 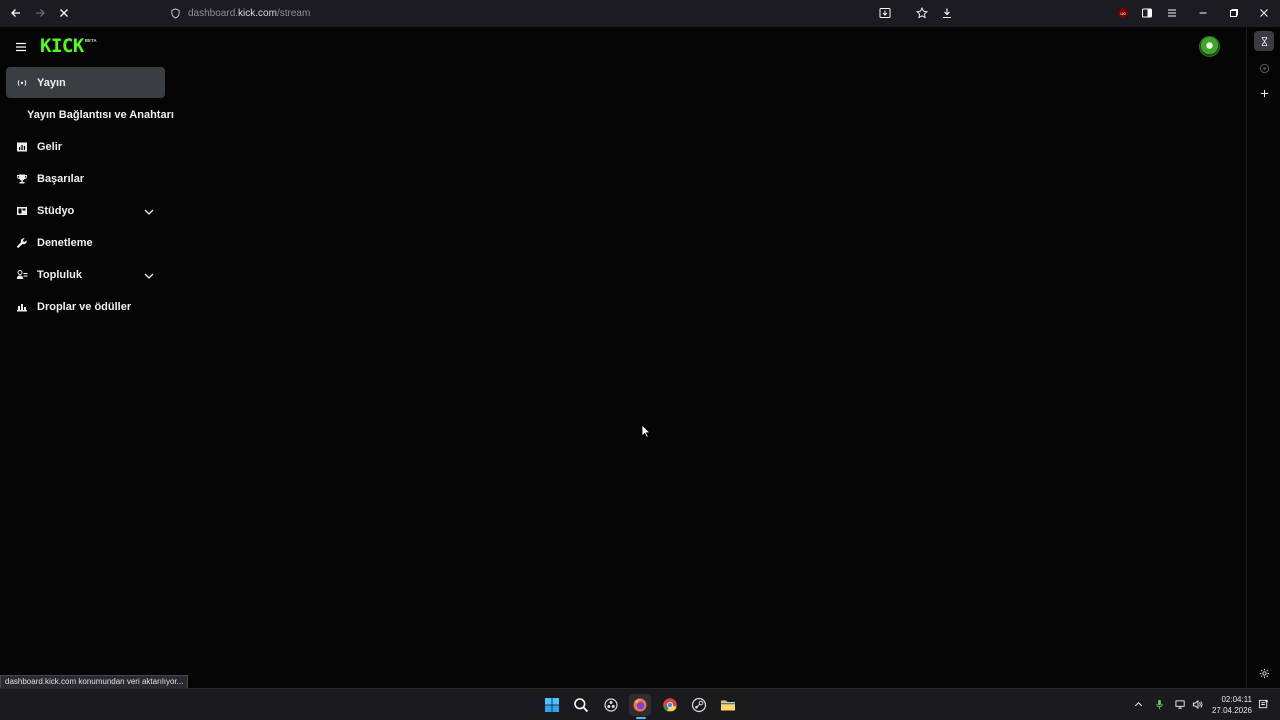 What do you see at coordinates (1264, 13) in the screenshot?
I see `close-window-icon` at bounding box center [1264, 13].